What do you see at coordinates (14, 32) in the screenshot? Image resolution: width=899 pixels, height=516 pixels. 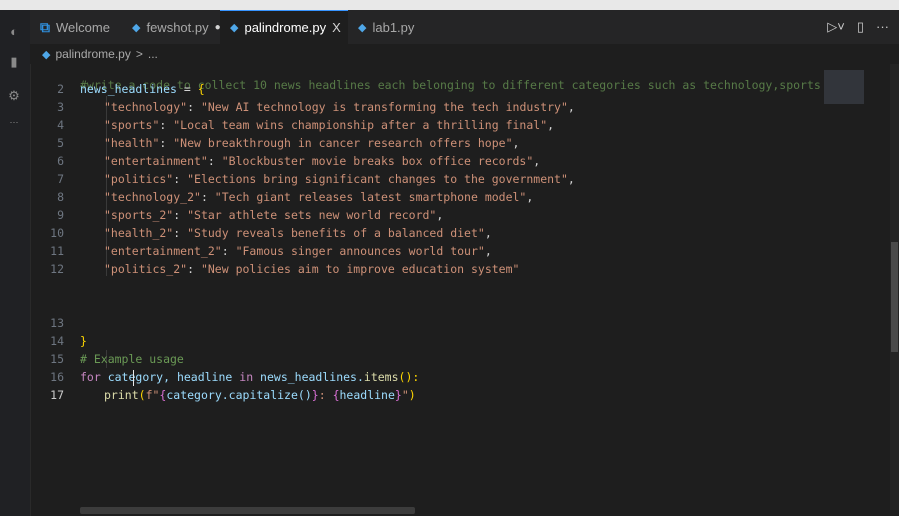 I see `account-icon: ◐` at bounding box center [14, 32].